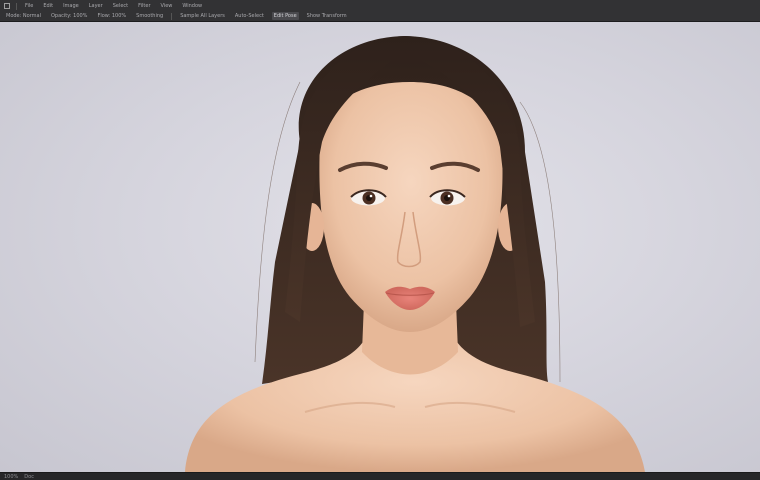 The height and width of the screenshot is (480, 760). I want to click on menu-layer: Layer, so click(96, 6).